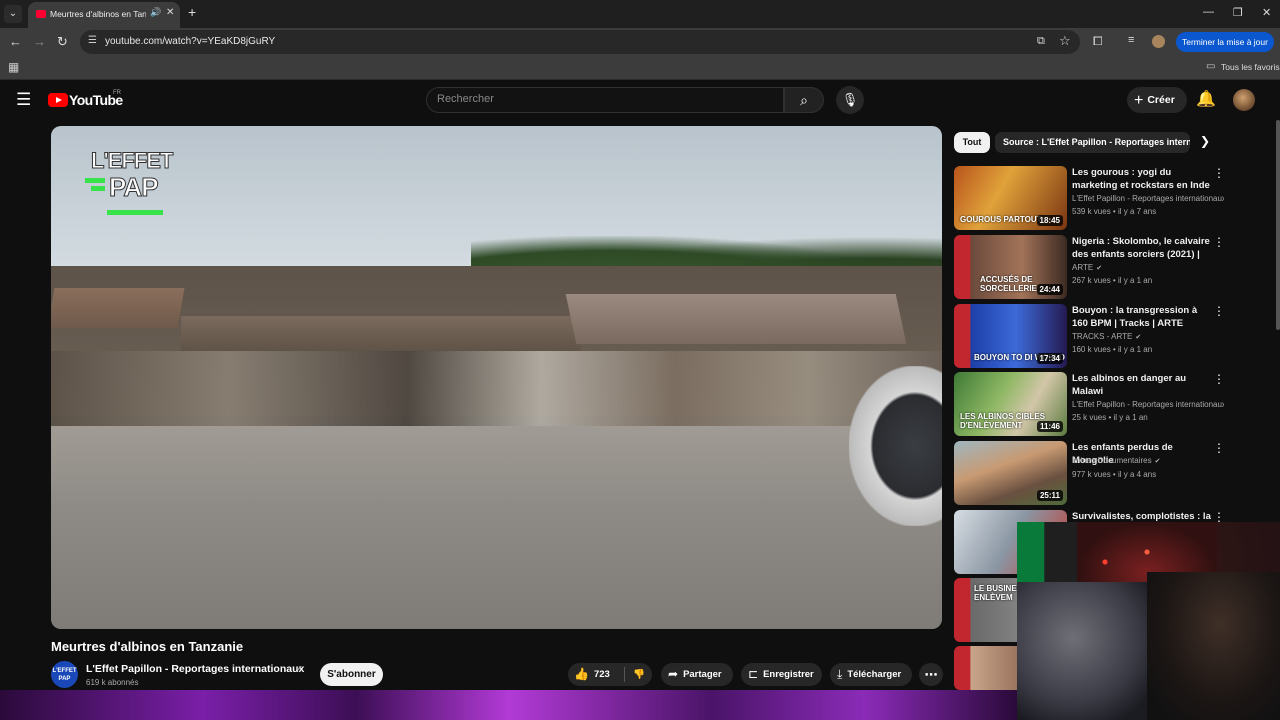  What do you see at coordinates (1091, 349) in the screenshot?
I see `view-count: 160 k vues` at bounding box center [1091, 349].